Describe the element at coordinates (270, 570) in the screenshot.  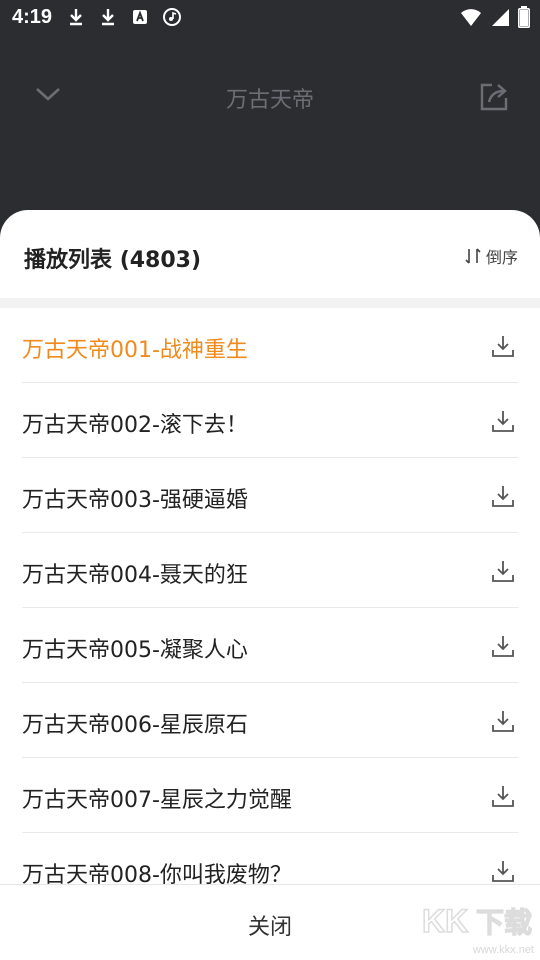
I see `list-item: 万古天帝004-聂天的狂` at that location.